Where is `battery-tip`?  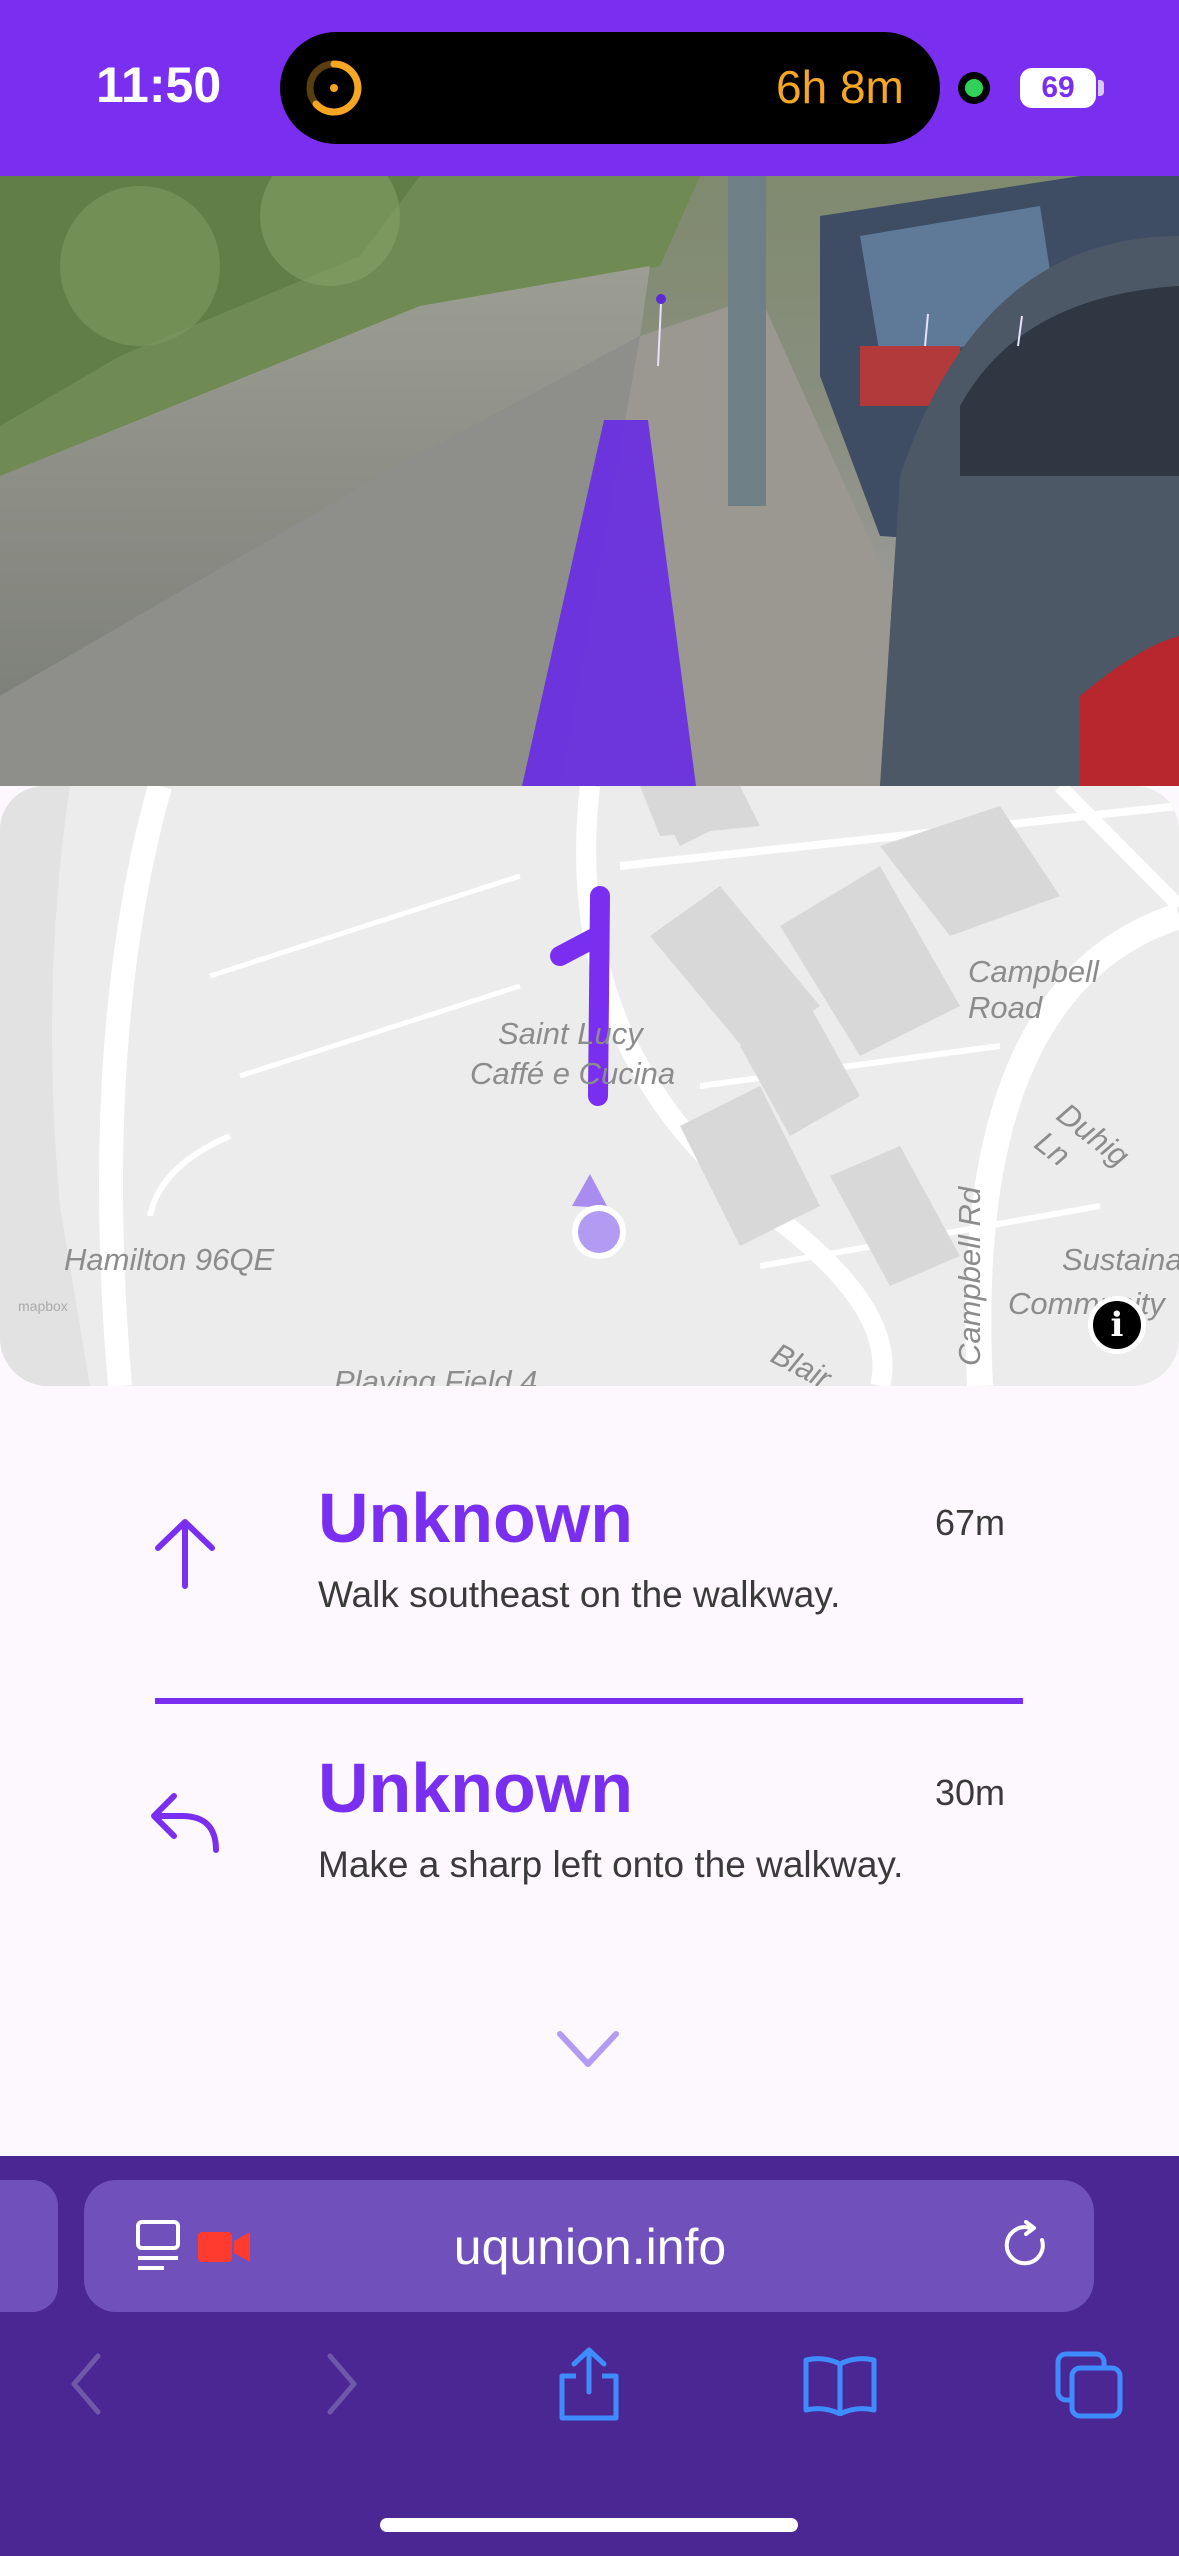
battery-tip is located at coordinates (1101, 88).